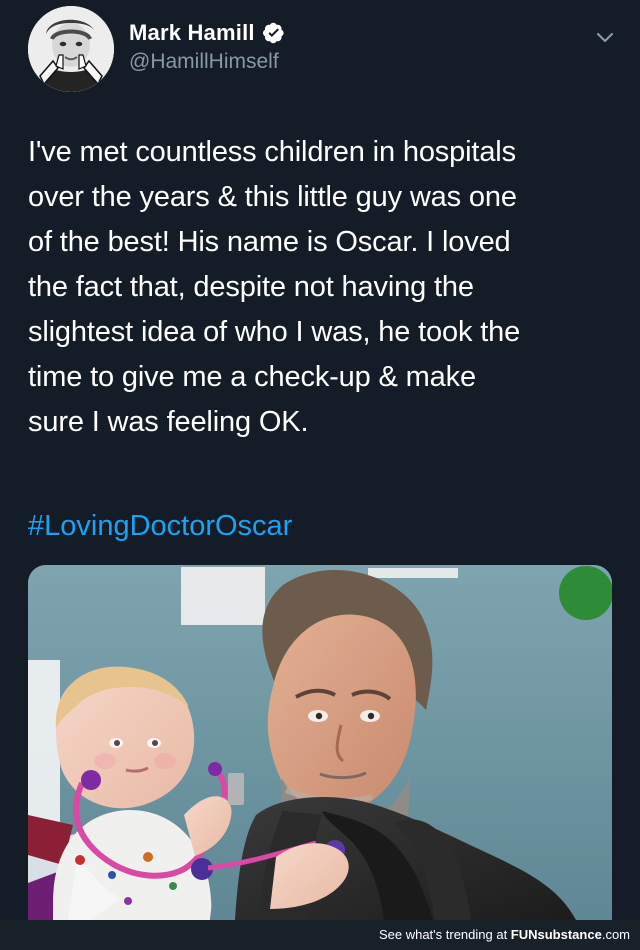 Image resolution: width=640 pixels, height=950 pixels. I want to click on author-handle: @HamillHimself, so click(204, 62).